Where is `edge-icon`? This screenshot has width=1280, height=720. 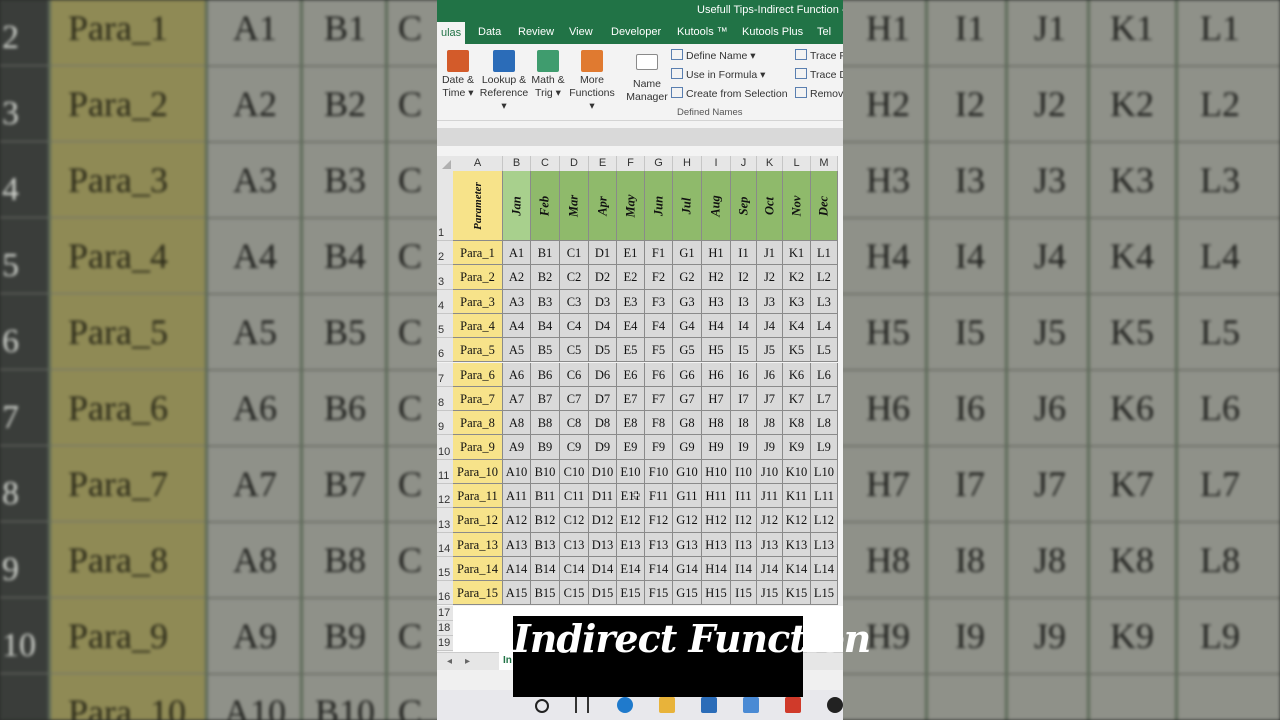 edge-icon is located at coordinates (625, 705).